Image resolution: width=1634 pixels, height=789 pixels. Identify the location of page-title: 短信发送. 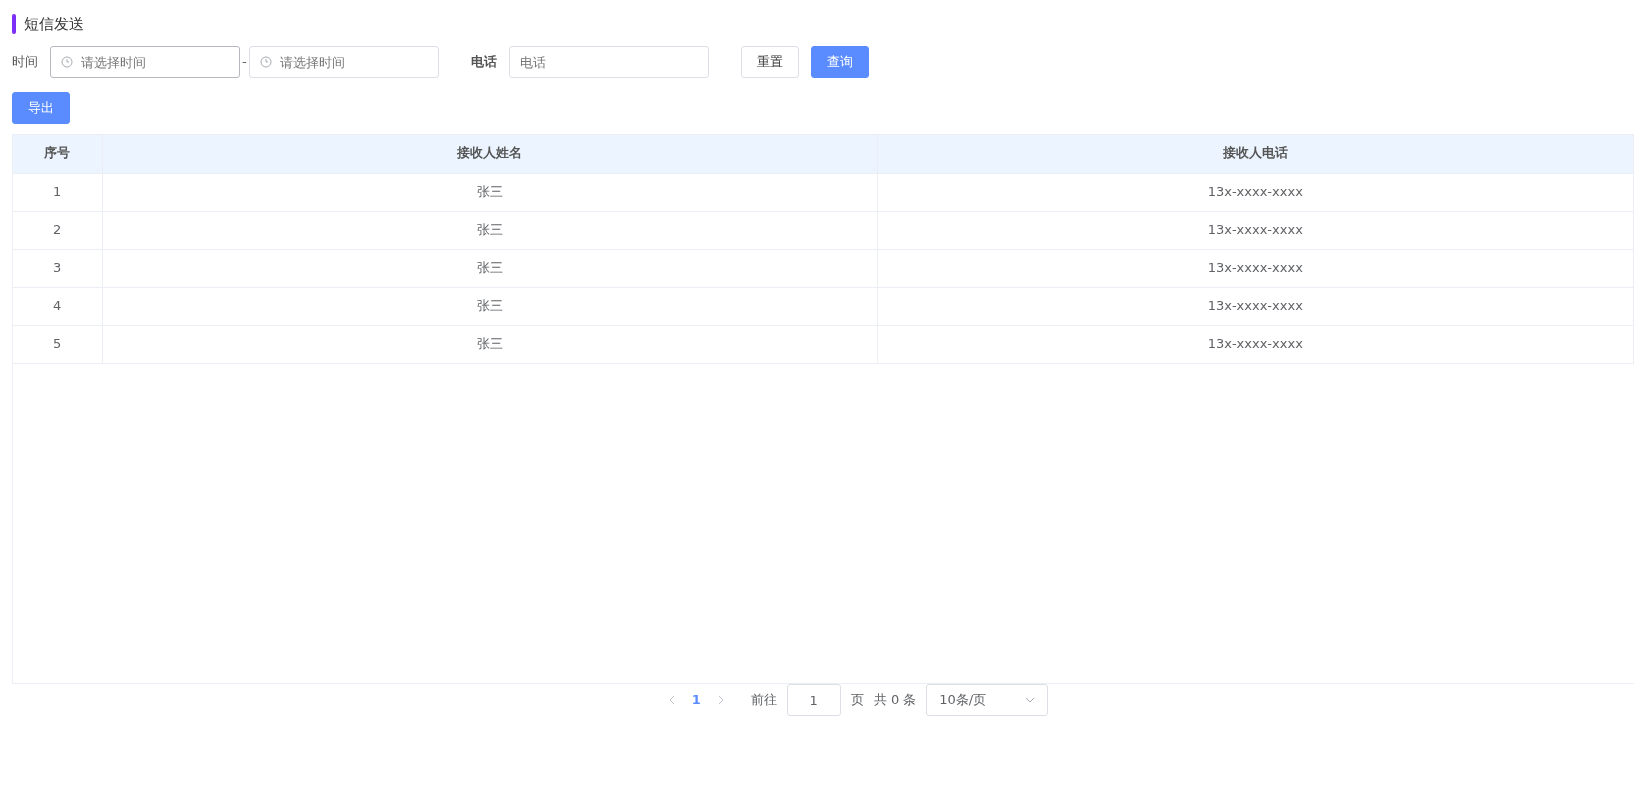
(54, 24).